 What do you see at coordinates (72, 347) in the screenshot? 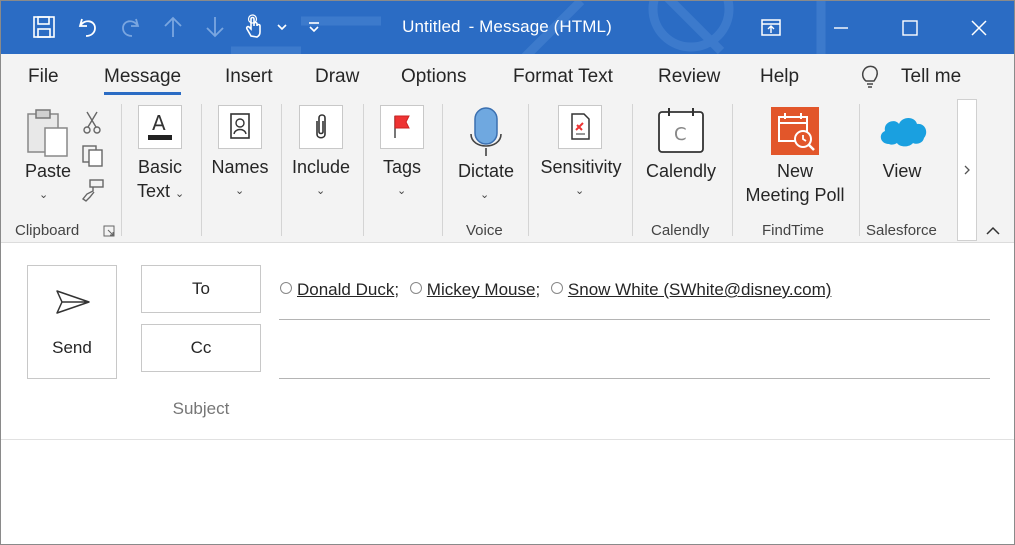
I see `send-label: Send` at bounding box center [72, 347].